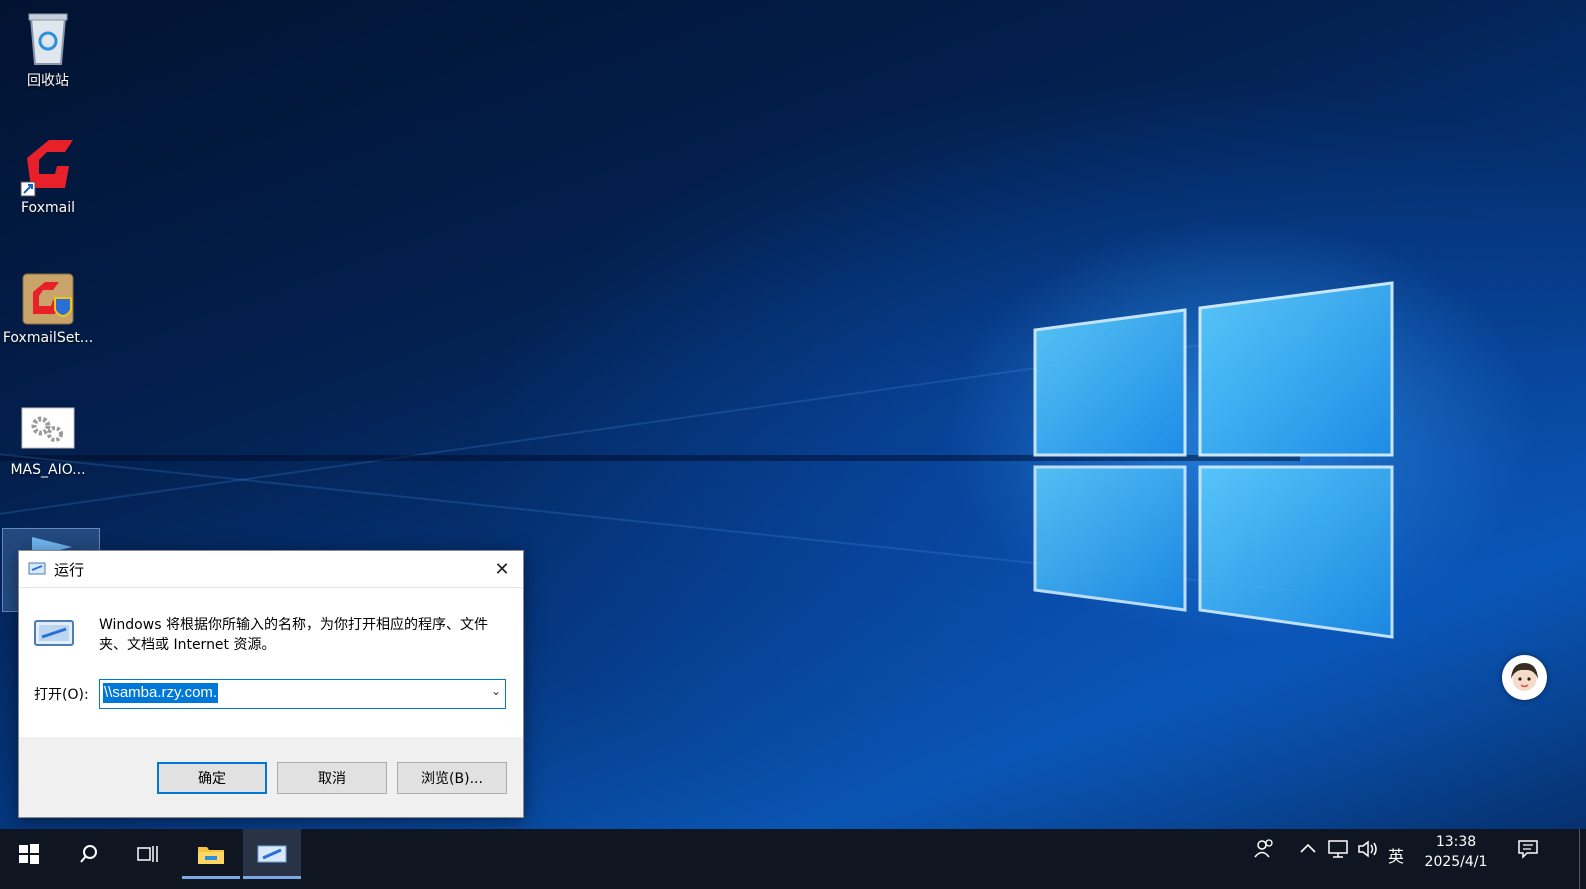 Image resolution: width=1586 pixels, height=889 pixels. I want to click on clock: 13:38 2025/4/1, so click(1456, 852).